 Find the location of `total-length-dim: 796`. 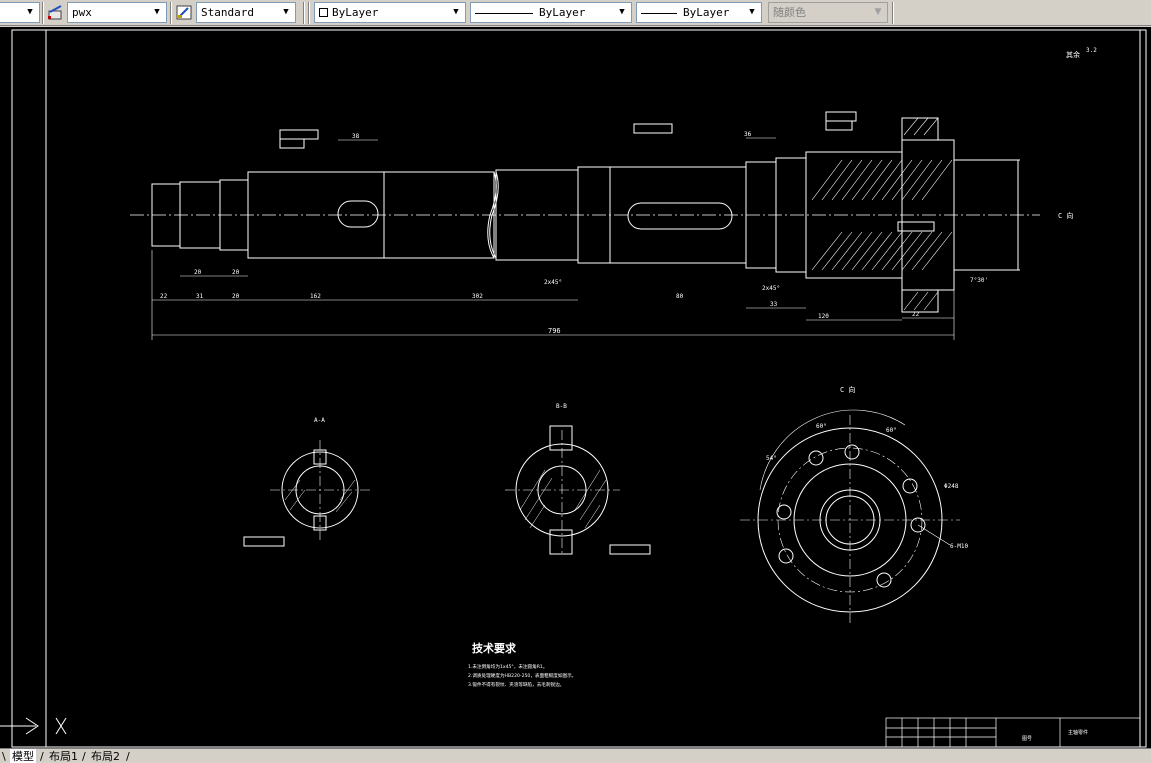

total-length-dim: 796 is located at coordinates (554, 331).